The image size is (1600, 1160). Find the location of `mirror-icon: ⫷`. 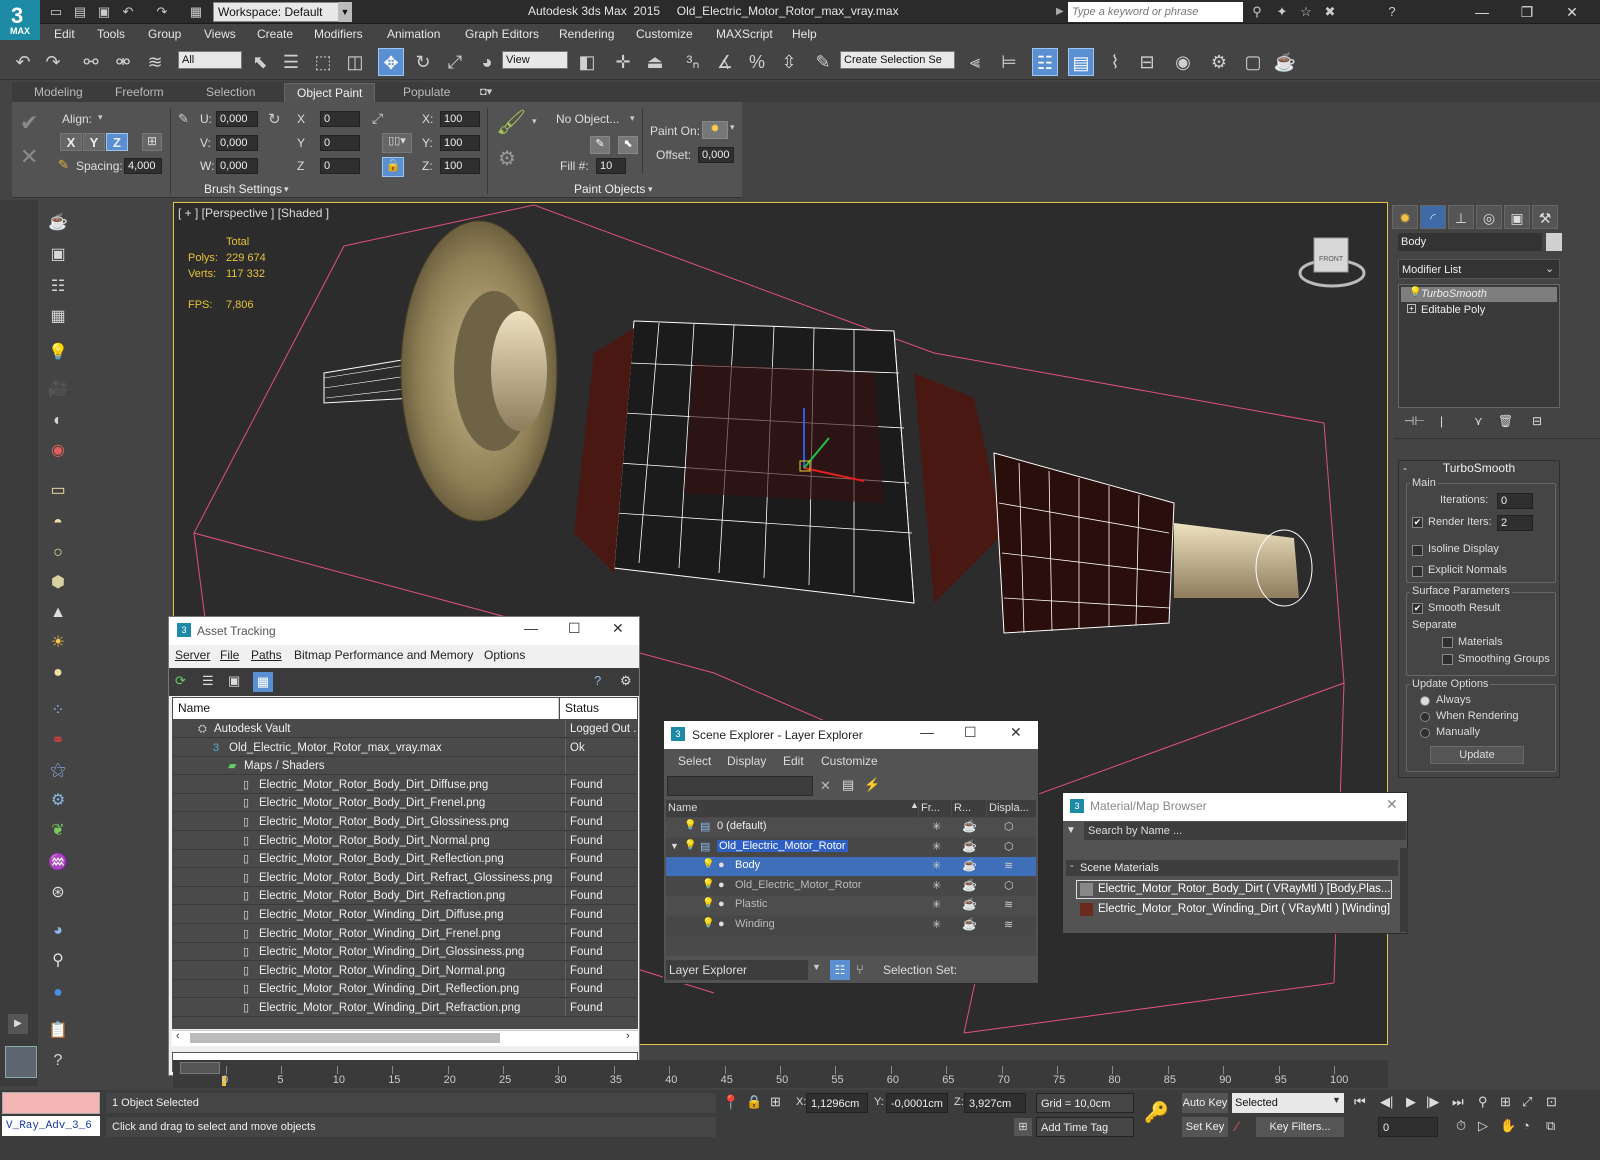

mirror-icon: ⫷ is located at coordinates (975, 62).